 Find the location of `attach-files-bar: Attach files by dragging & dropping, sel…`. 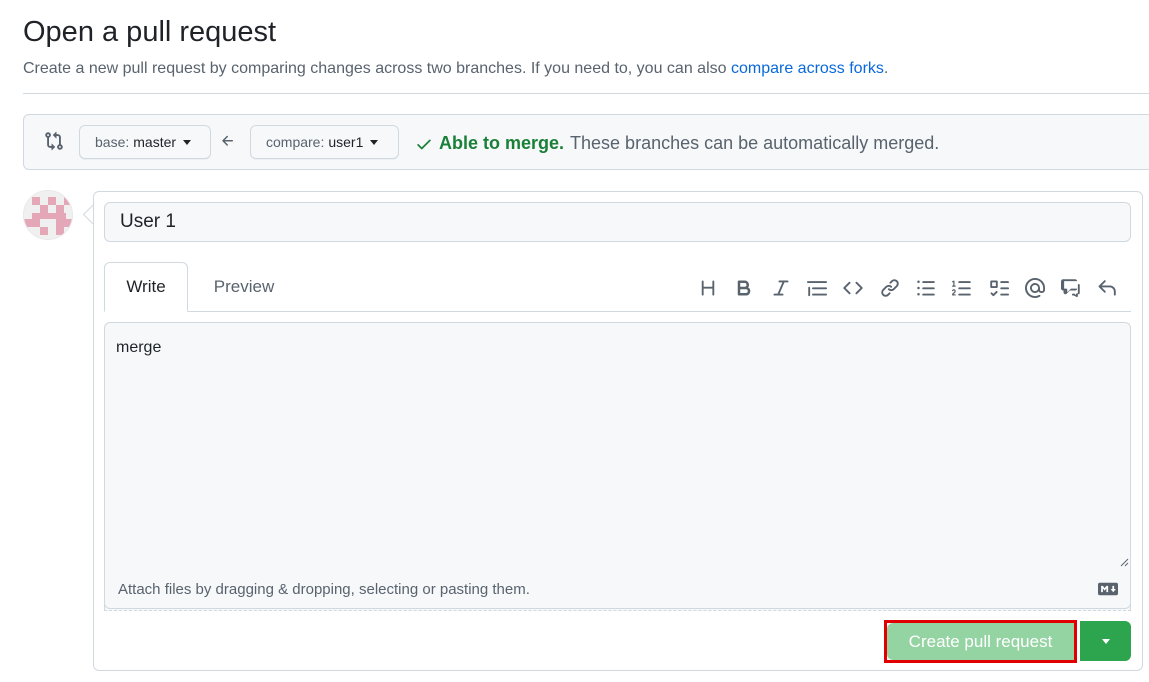

attach-files-bar: Attach files by dragging & dropping, sel… is located at coordinates (617, 589).